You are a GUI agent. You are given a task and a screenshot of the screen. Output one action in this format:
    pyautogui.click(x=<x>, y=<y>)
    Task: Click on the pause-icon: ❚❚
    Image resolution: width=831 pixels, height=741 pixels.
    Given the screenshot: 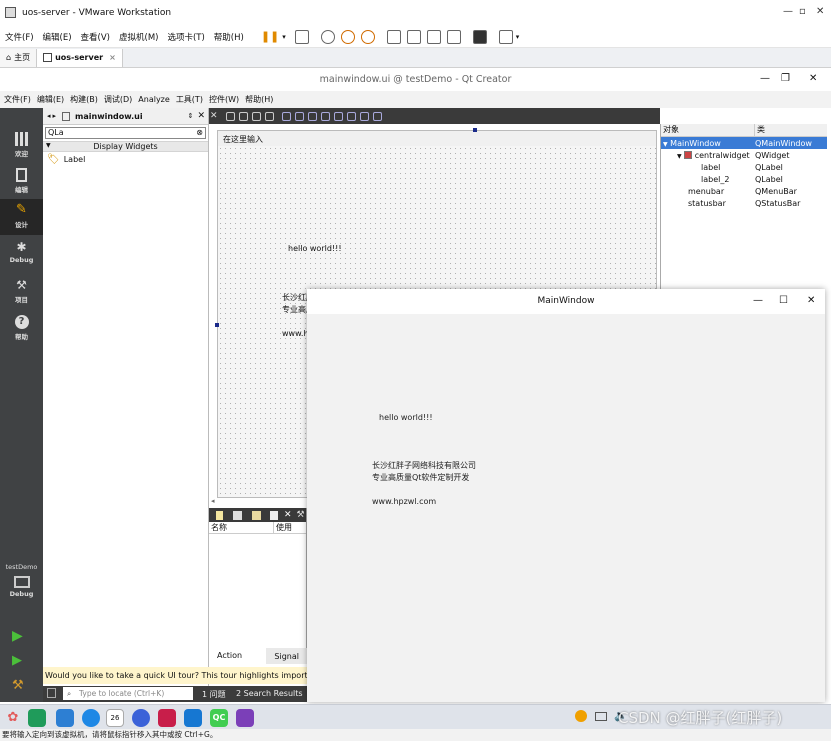 What is the action you would take?
    pyautogui.click(x=270, y=36)
    